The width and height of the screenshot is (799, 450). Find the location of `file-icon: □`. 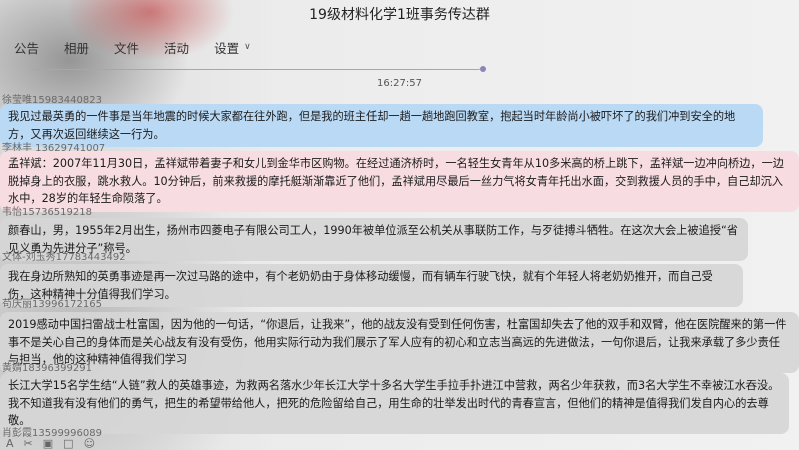

file-icon: □ is located at coordinates (68, 443).